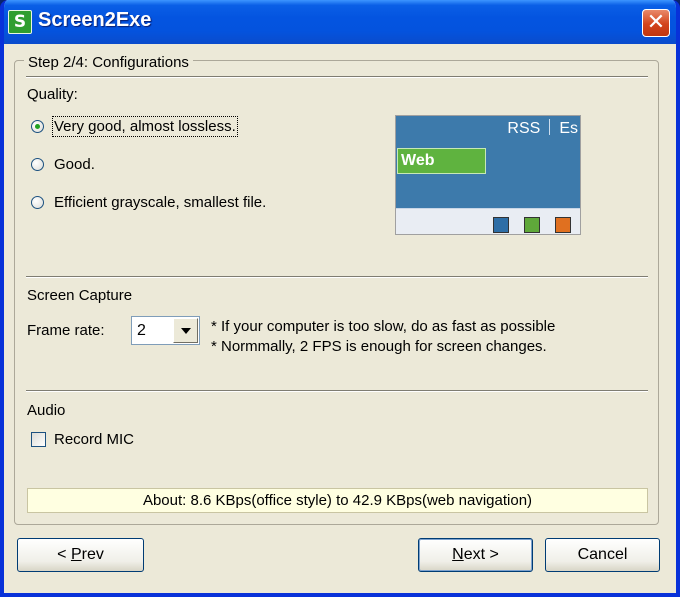 The height and width of the screenshot is (597, 680). I want to click on capture-separator, so click(337, 277).